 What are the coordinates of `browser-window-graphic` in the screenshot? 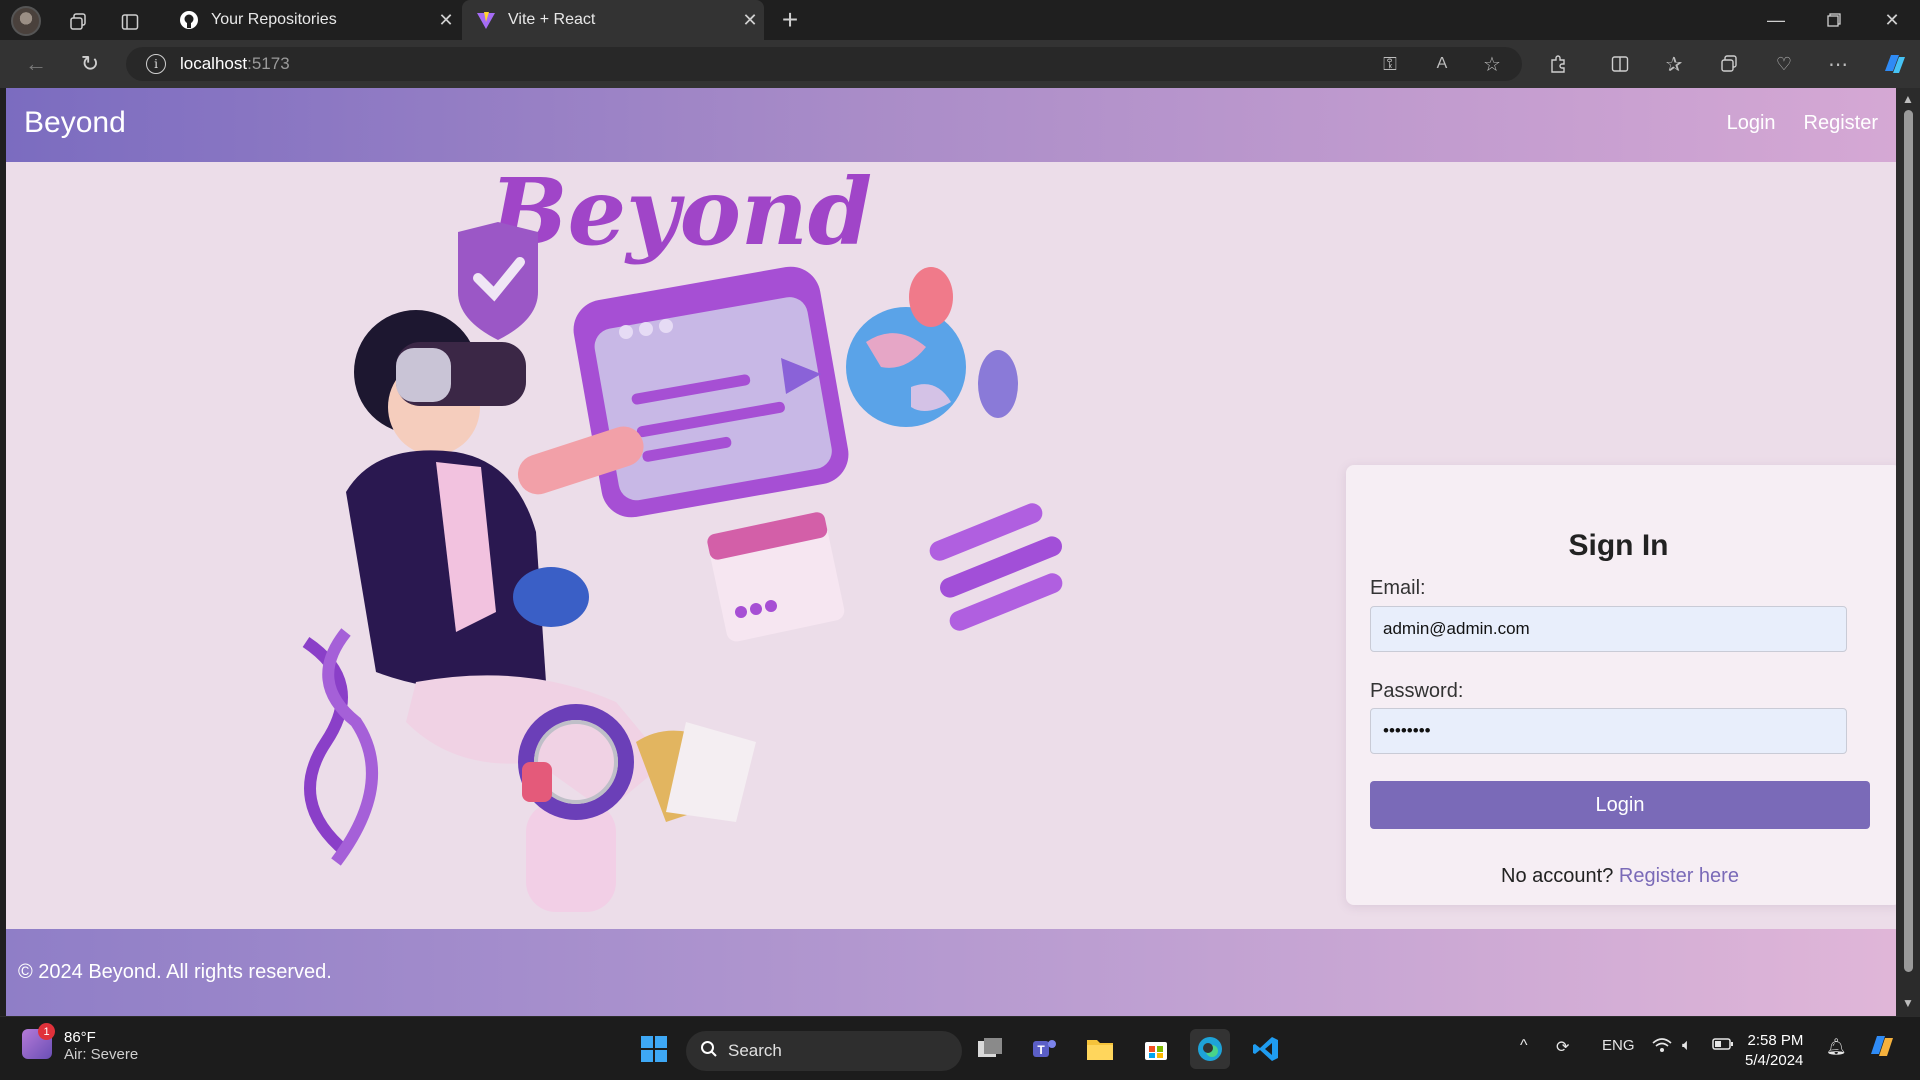 It's located at (711, 392).